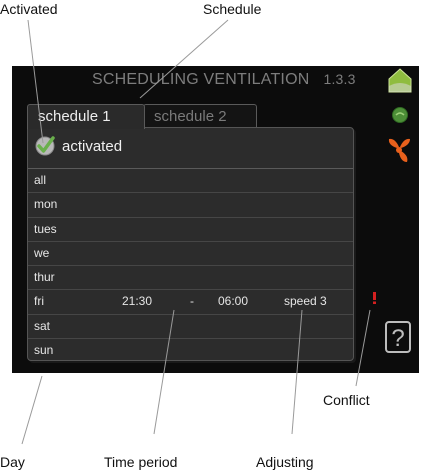 The height and width of the screenshot is (473, 423). I want to click on day-name: tues, so click(45, 228).